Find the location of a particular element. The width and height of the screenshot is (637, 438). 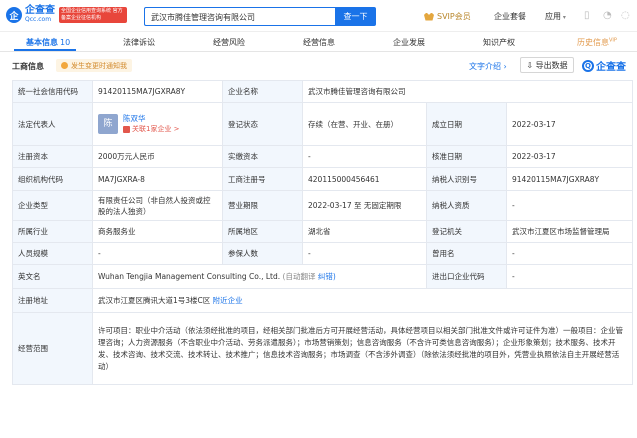

apps-label: 应用 is located at coordinates (553, 16).